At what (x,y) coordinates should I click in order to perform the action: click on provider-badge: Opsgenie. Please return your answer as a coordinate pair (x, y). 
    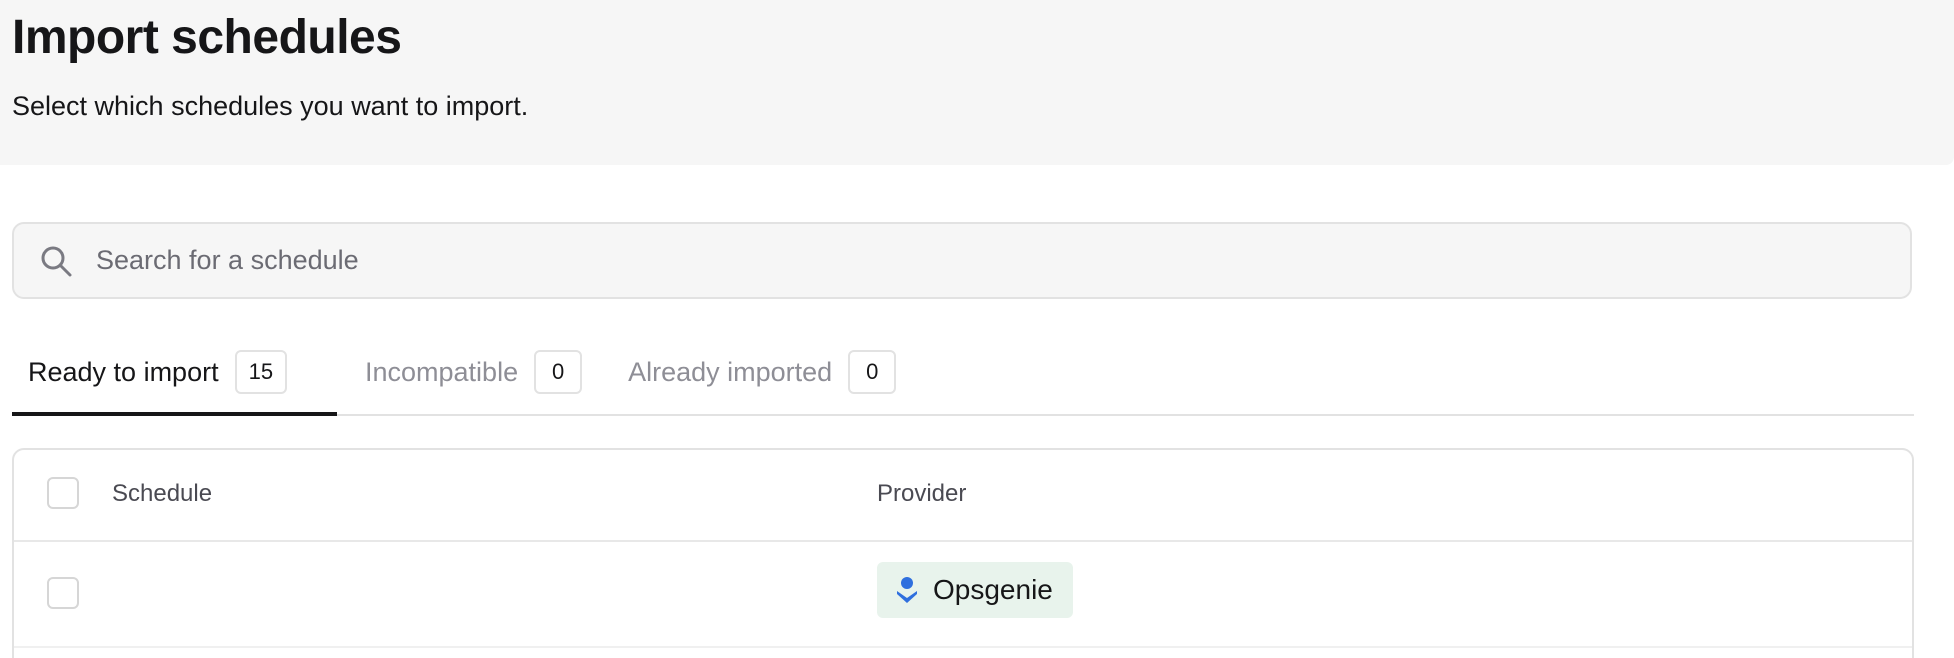
    Looking at the image, I should click on (975, 590).